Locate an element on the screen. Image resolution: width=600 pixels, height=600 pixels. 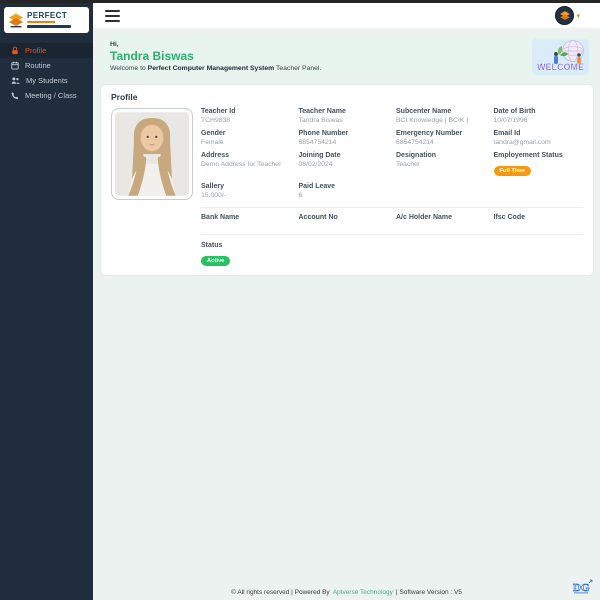
field-ifsc-code: Ifsc Code is located at coordinates (509, 217).